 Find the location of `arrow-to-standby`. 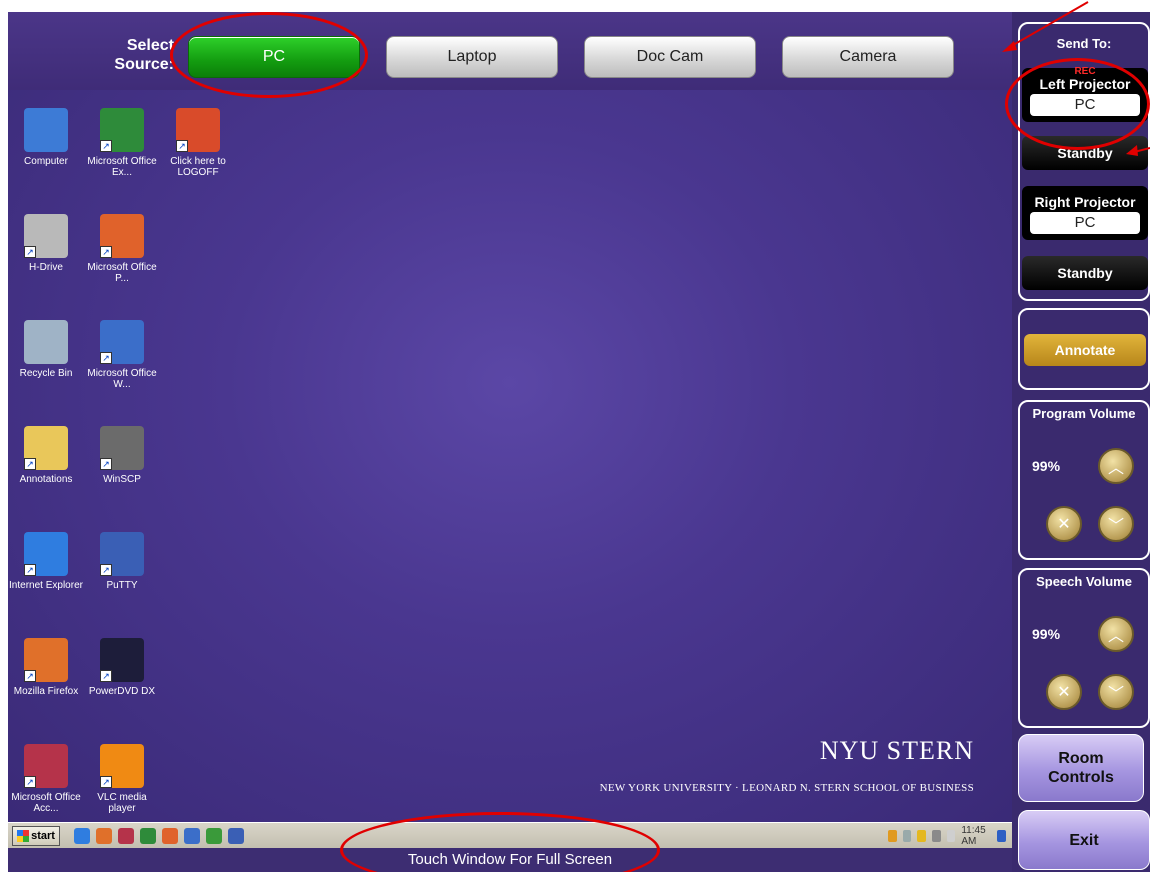

arrow-to-standby is located at coordinates (1138, 150).